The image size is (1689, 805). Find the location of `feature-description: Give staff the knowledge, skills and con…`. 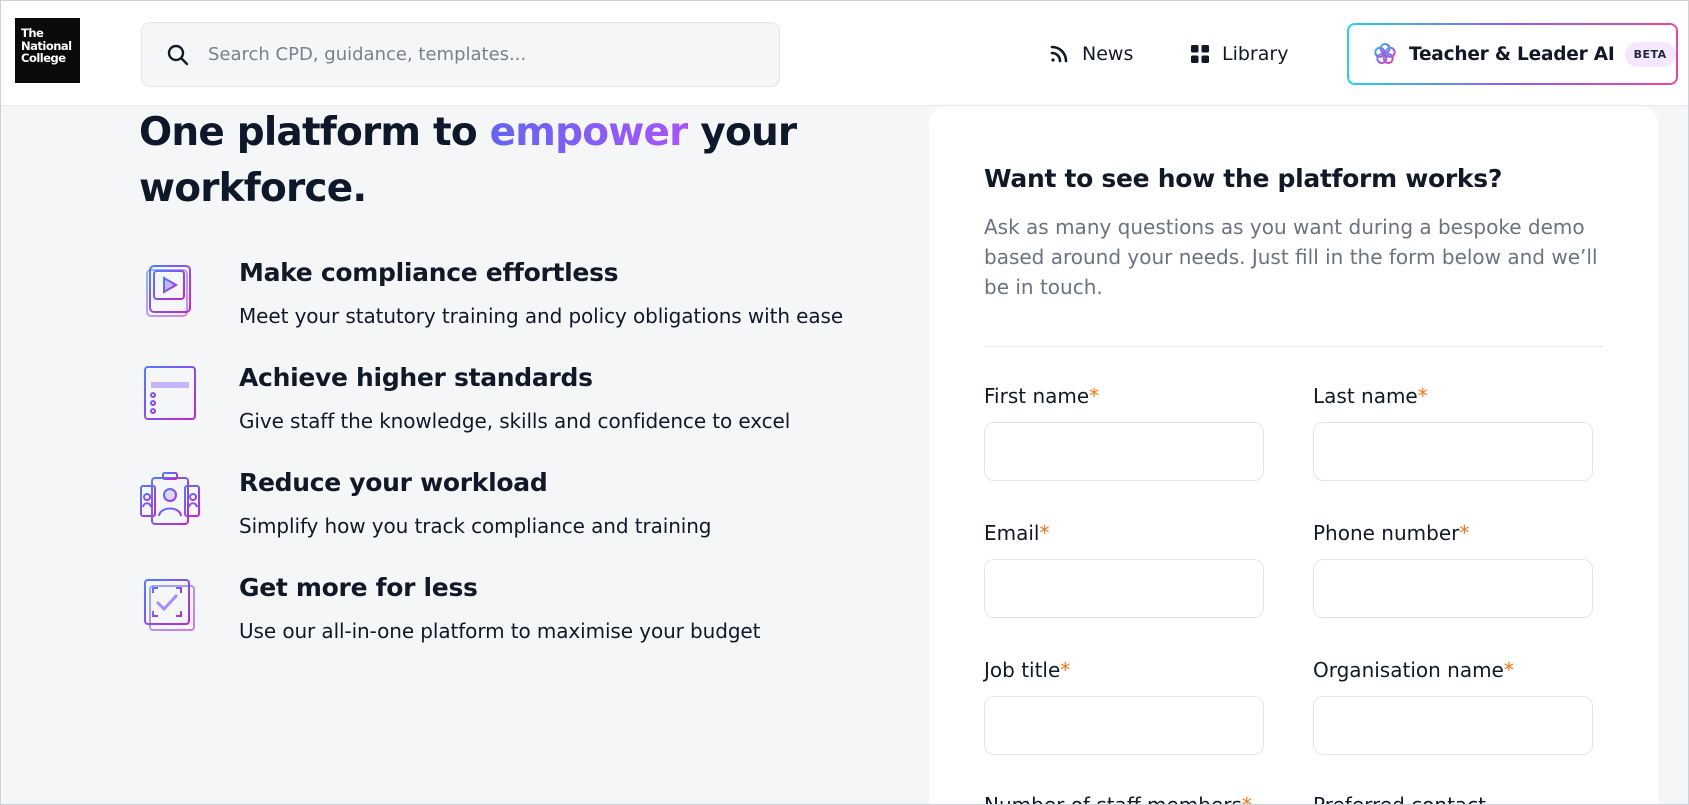

feature-description: Give staff the knowledge, skills and con… is located at coordinates (515, 421).